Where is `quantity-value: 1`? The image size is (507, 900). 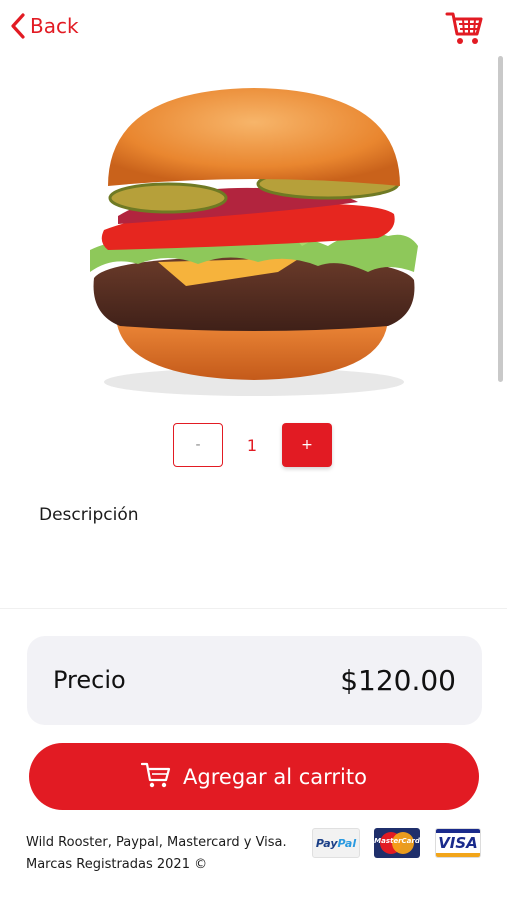 quantity-value: 1 is located at coordinates (252, 445).